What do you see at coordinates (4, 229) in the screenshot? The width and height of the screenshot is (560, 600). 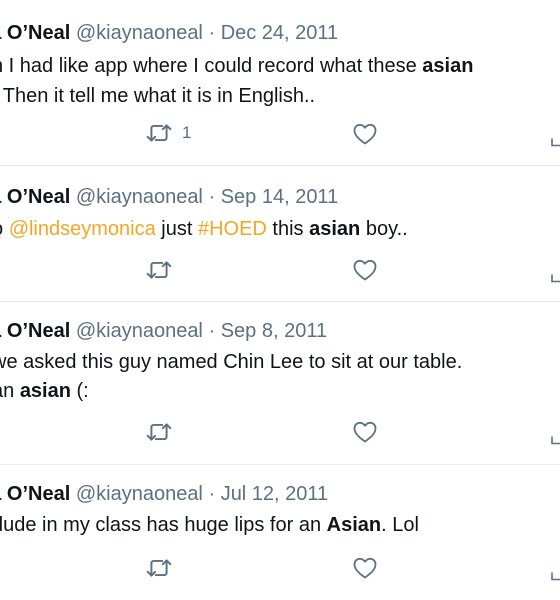 I see `text-segment: o` at bounding box center [4, 229].